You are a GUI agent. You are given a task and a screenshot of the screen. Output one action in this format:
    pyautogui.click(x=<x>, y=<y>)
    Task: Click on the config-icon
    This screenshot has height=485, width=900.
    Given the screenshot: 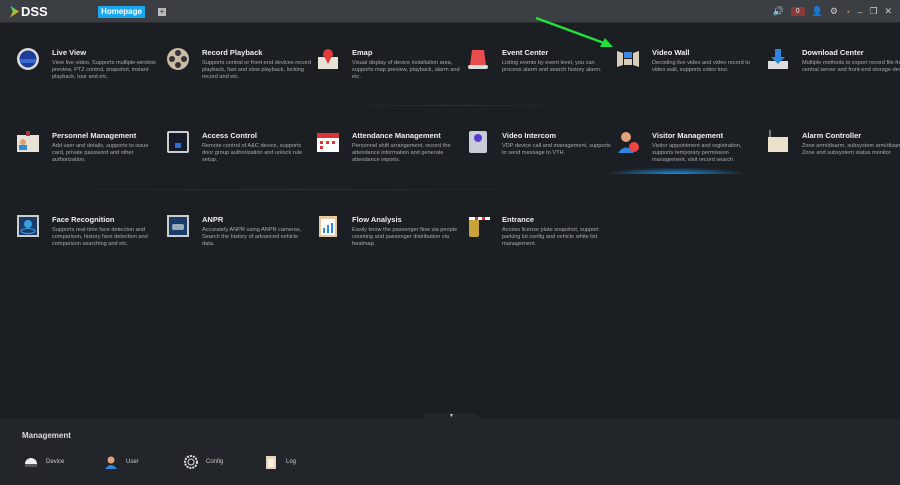 What is the action you would take?
    pyautogui.click(x=191, y=462)
    